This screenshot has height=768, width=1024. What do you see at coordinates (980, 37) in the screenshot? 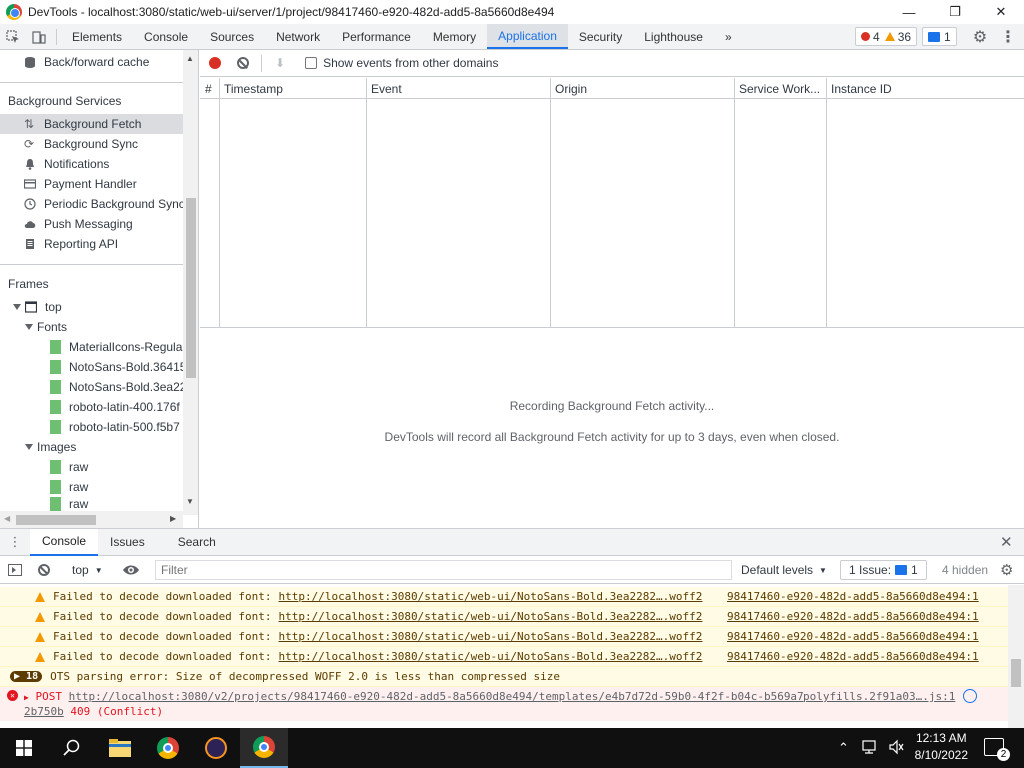
I see `settings-gear-icon: ⚙` at bounding box center [980, 37].